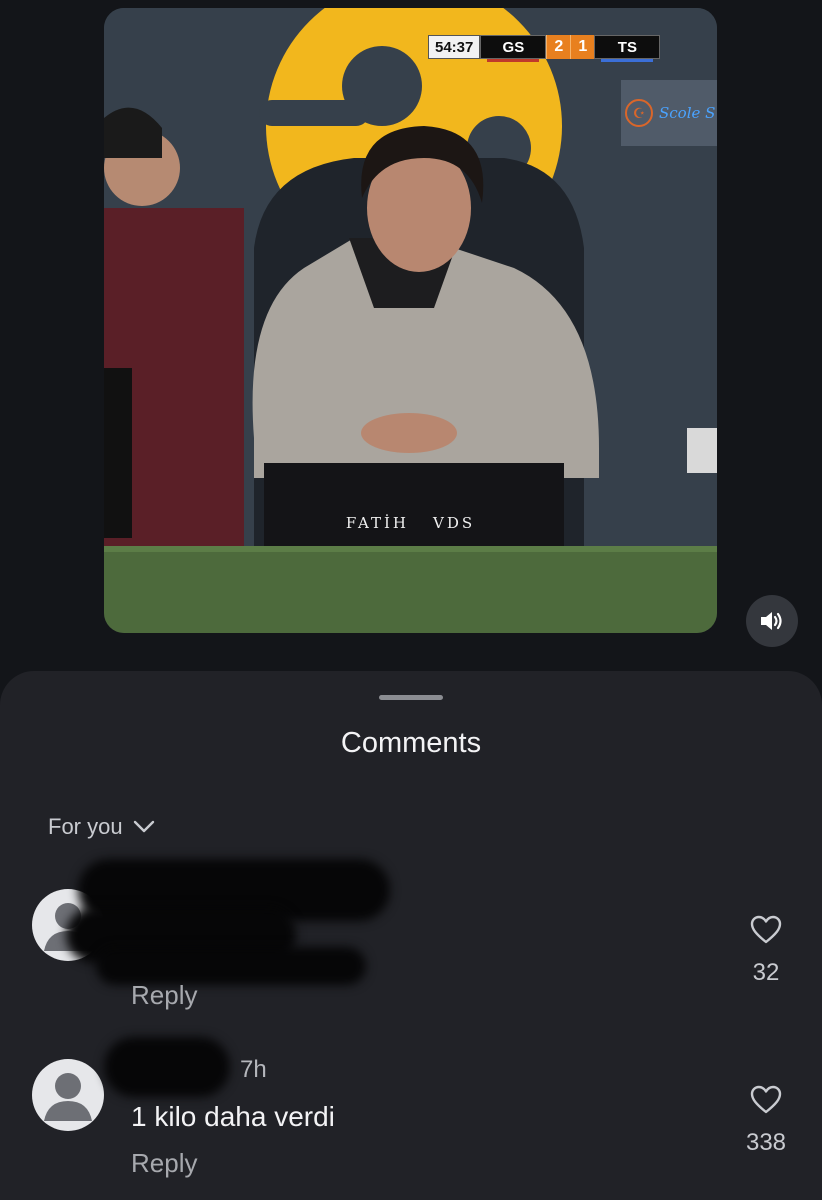  I want to click on away-team: TS, so click(627, 48).